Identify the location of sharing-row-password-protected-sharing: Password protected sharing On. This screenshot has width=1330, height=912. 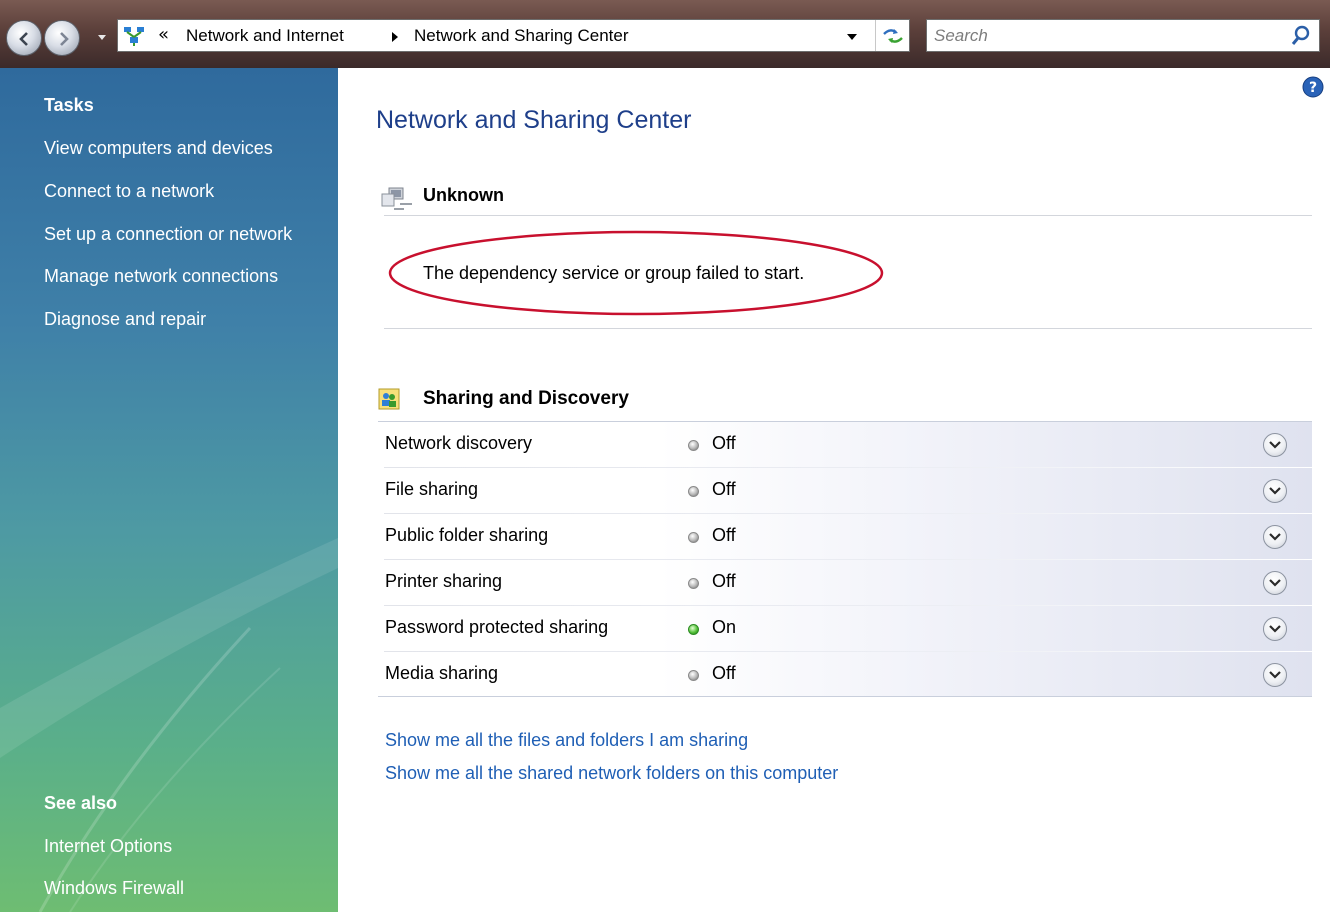
(845, 629).